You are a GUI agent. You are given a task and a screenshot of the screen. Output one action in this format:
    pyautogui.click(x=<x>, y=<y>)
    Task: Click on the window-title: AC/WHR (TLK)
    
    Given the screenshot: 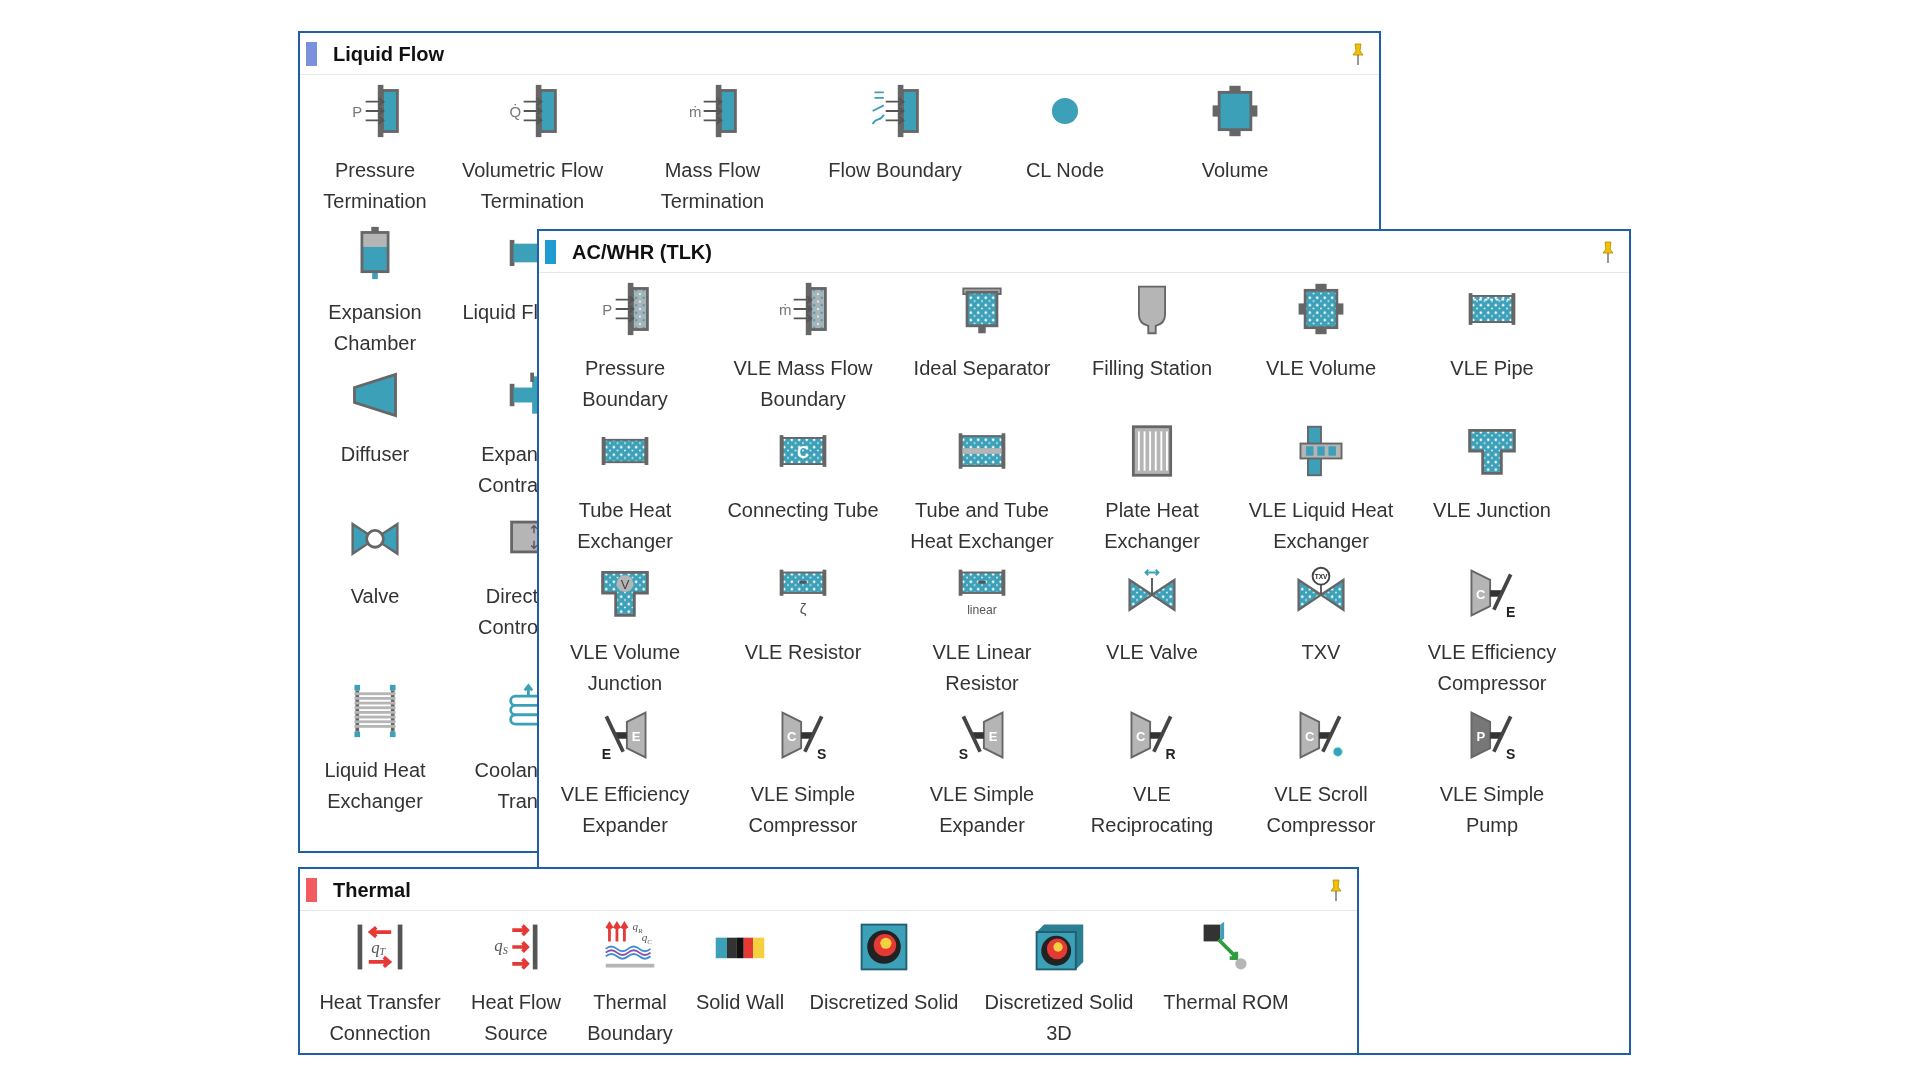 What is the action you would take?
    pyautogui.click(x=642, y=252)
    